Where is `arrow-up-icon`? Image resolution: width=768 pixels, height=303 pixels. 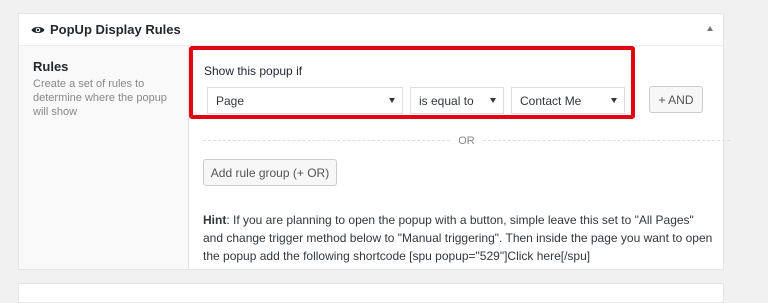
arrow-up-icon is located at coordinates (710, 28).